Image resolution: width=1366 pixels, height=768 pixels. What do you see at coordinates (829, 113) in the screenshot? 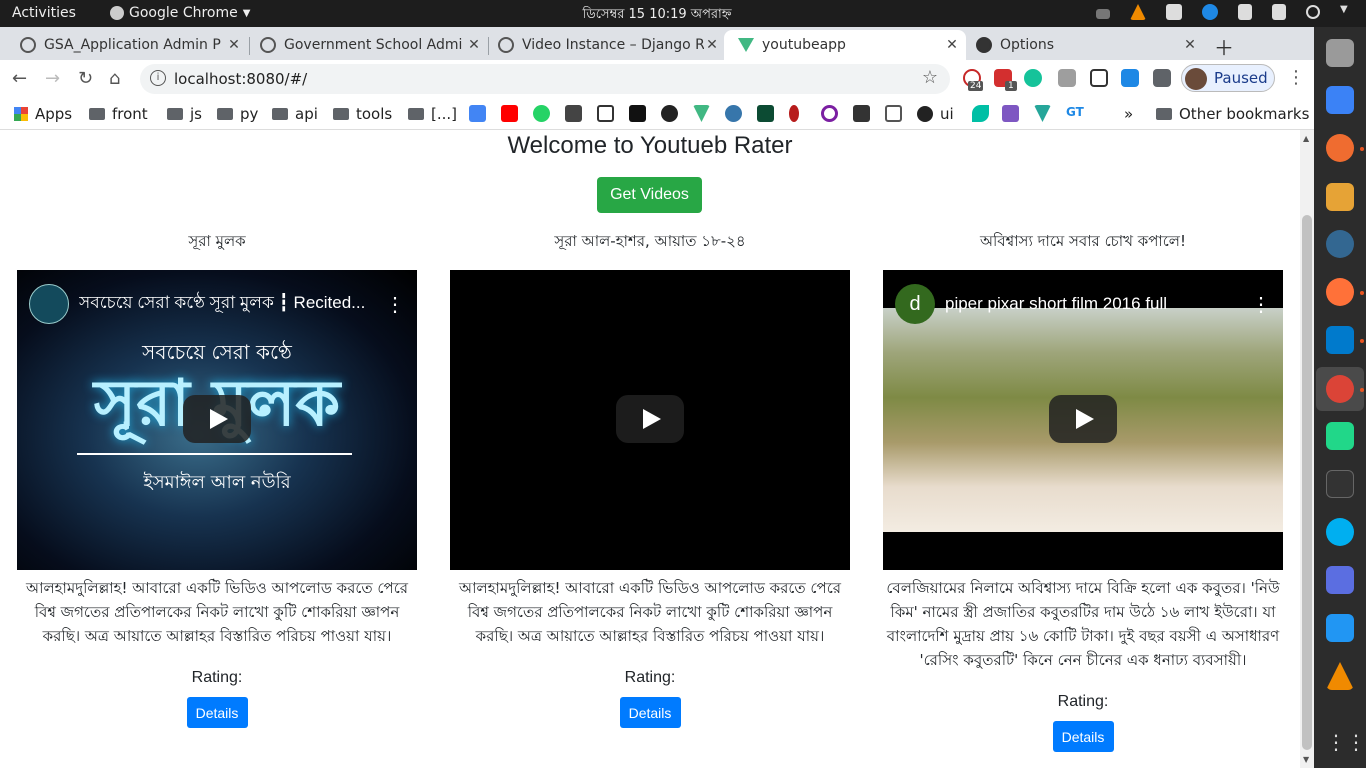
I see `circle-icon` at bounding box center [829, 113].